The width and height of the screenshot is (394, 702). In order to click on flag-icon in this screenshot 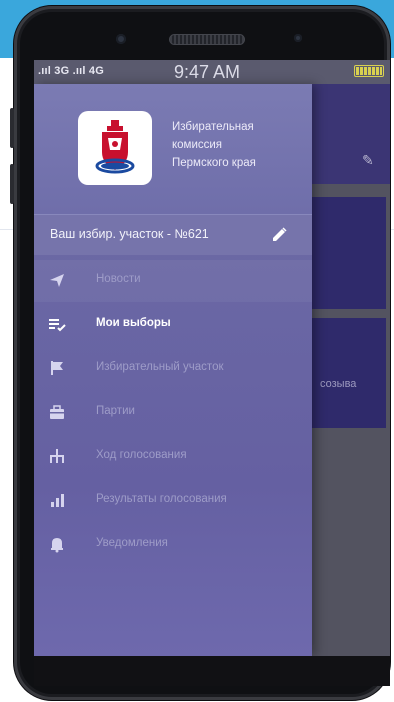, I will do `click(57, 368)`.